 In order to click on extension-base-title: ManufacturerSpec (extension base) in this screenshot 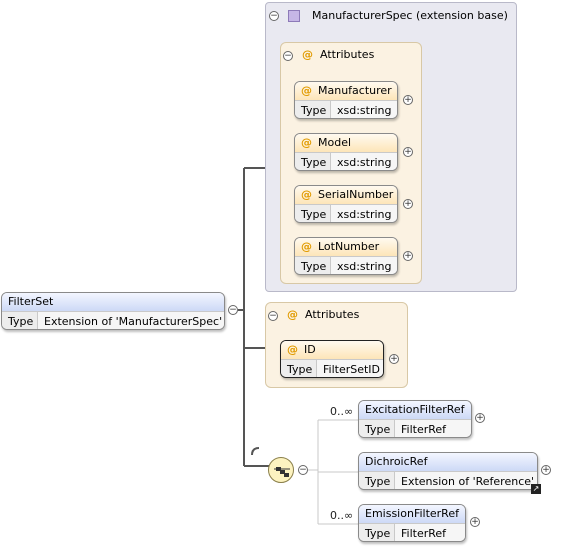, I will do `click(410, 15)`.